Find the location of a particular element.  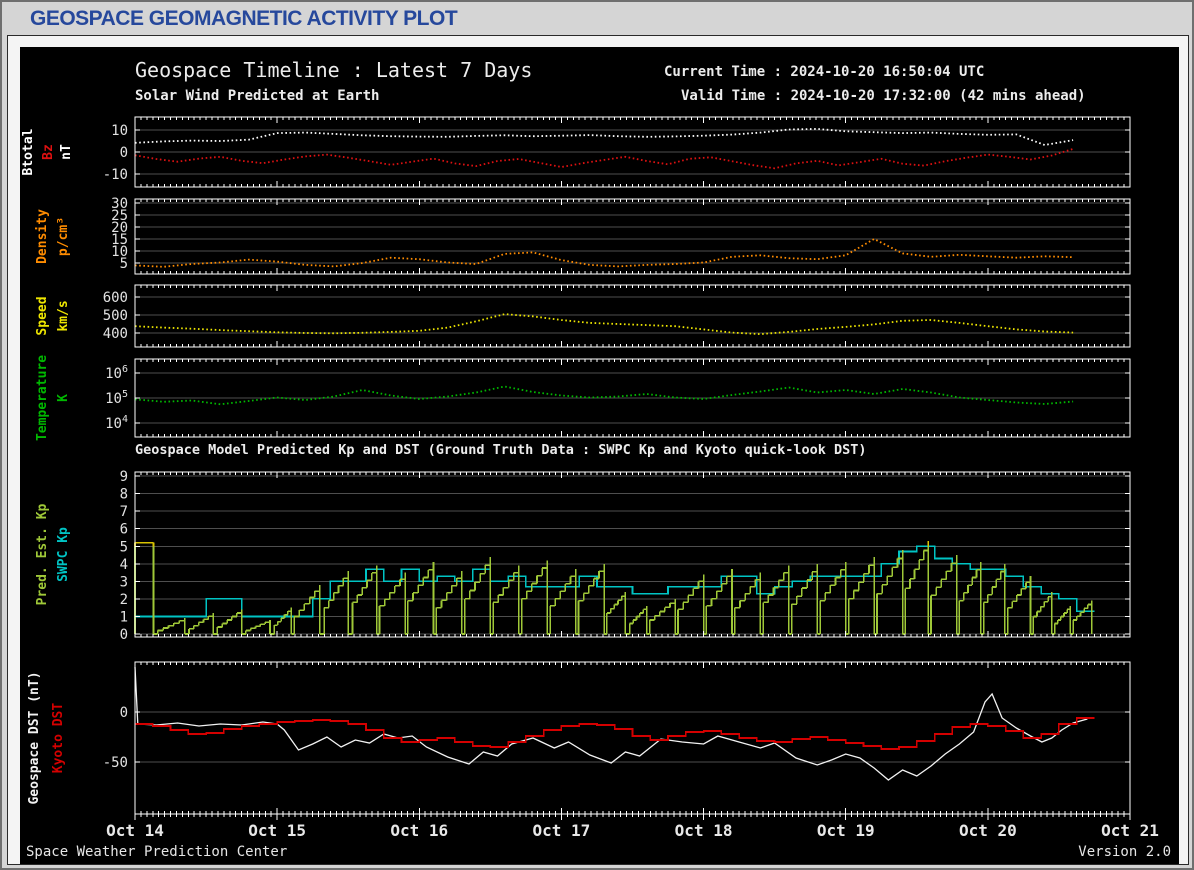

x-axis-label: Oct 14 is located at coordinates (135, 830).